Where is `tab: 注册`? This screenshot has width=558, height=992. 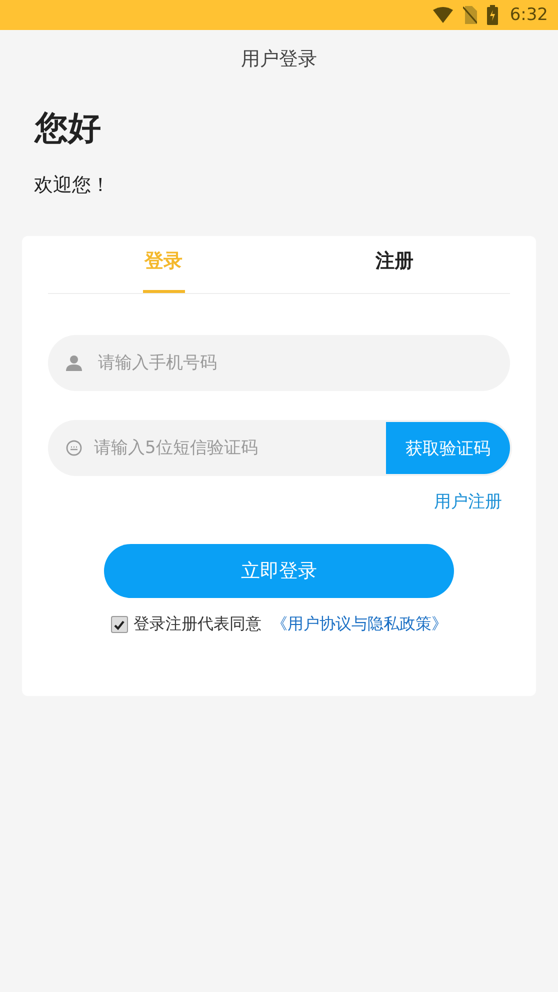
tab: 注册 is located at coordinates (394, 264).